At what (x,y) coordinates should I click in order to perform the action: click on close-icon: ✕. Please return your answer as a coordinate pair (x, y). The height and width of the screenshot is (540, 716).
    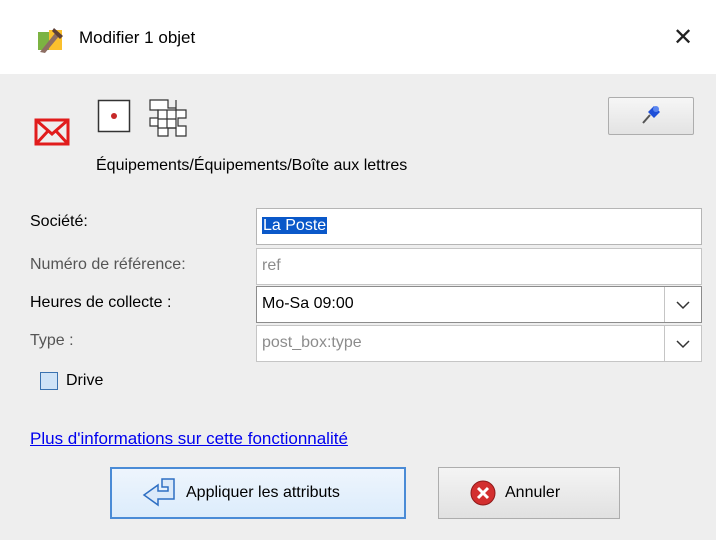
    Looking at the image, I should click on (683, 37).